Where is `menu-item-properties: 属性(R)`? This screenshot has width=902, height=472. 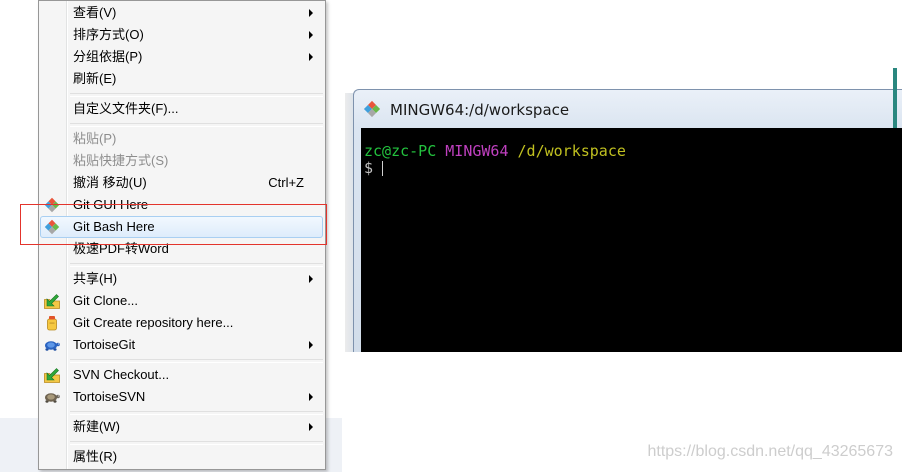
menu-item-properties: 属性(R) is located at coordinates (182, 457).